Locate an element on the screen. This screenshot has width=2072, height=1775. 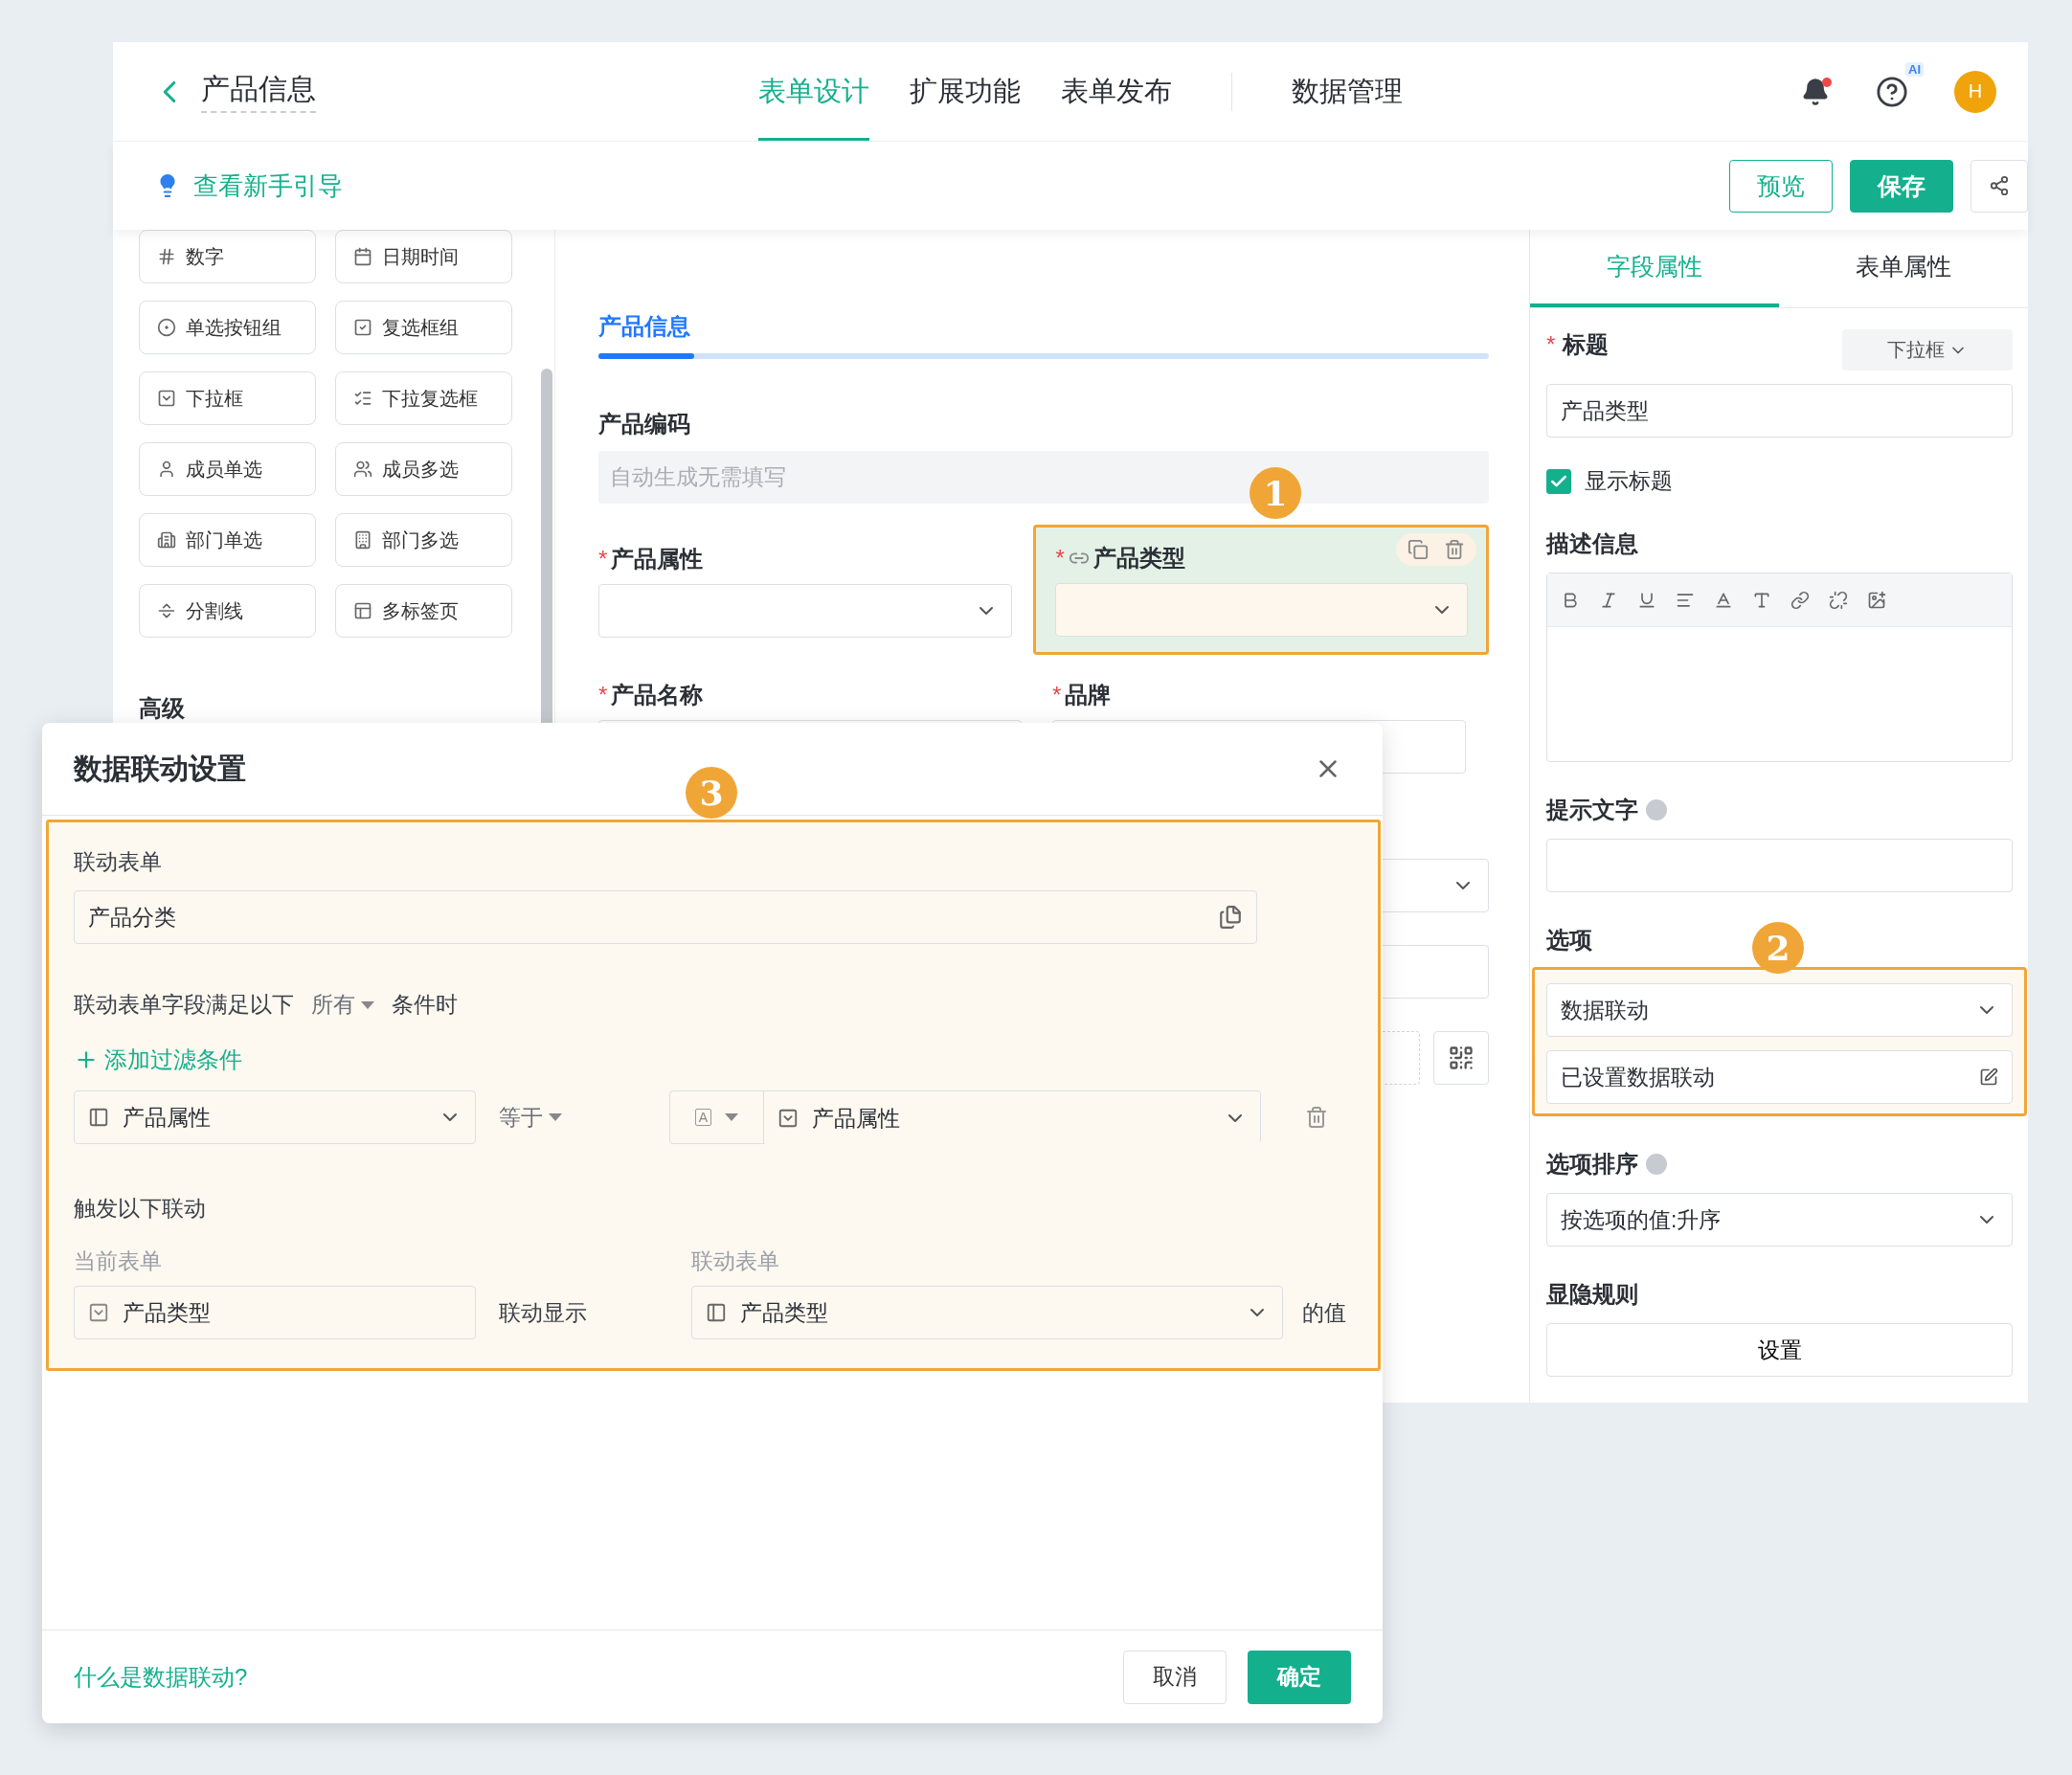
condition-mode-select: 所有 is located at coordinates (342, 1005).